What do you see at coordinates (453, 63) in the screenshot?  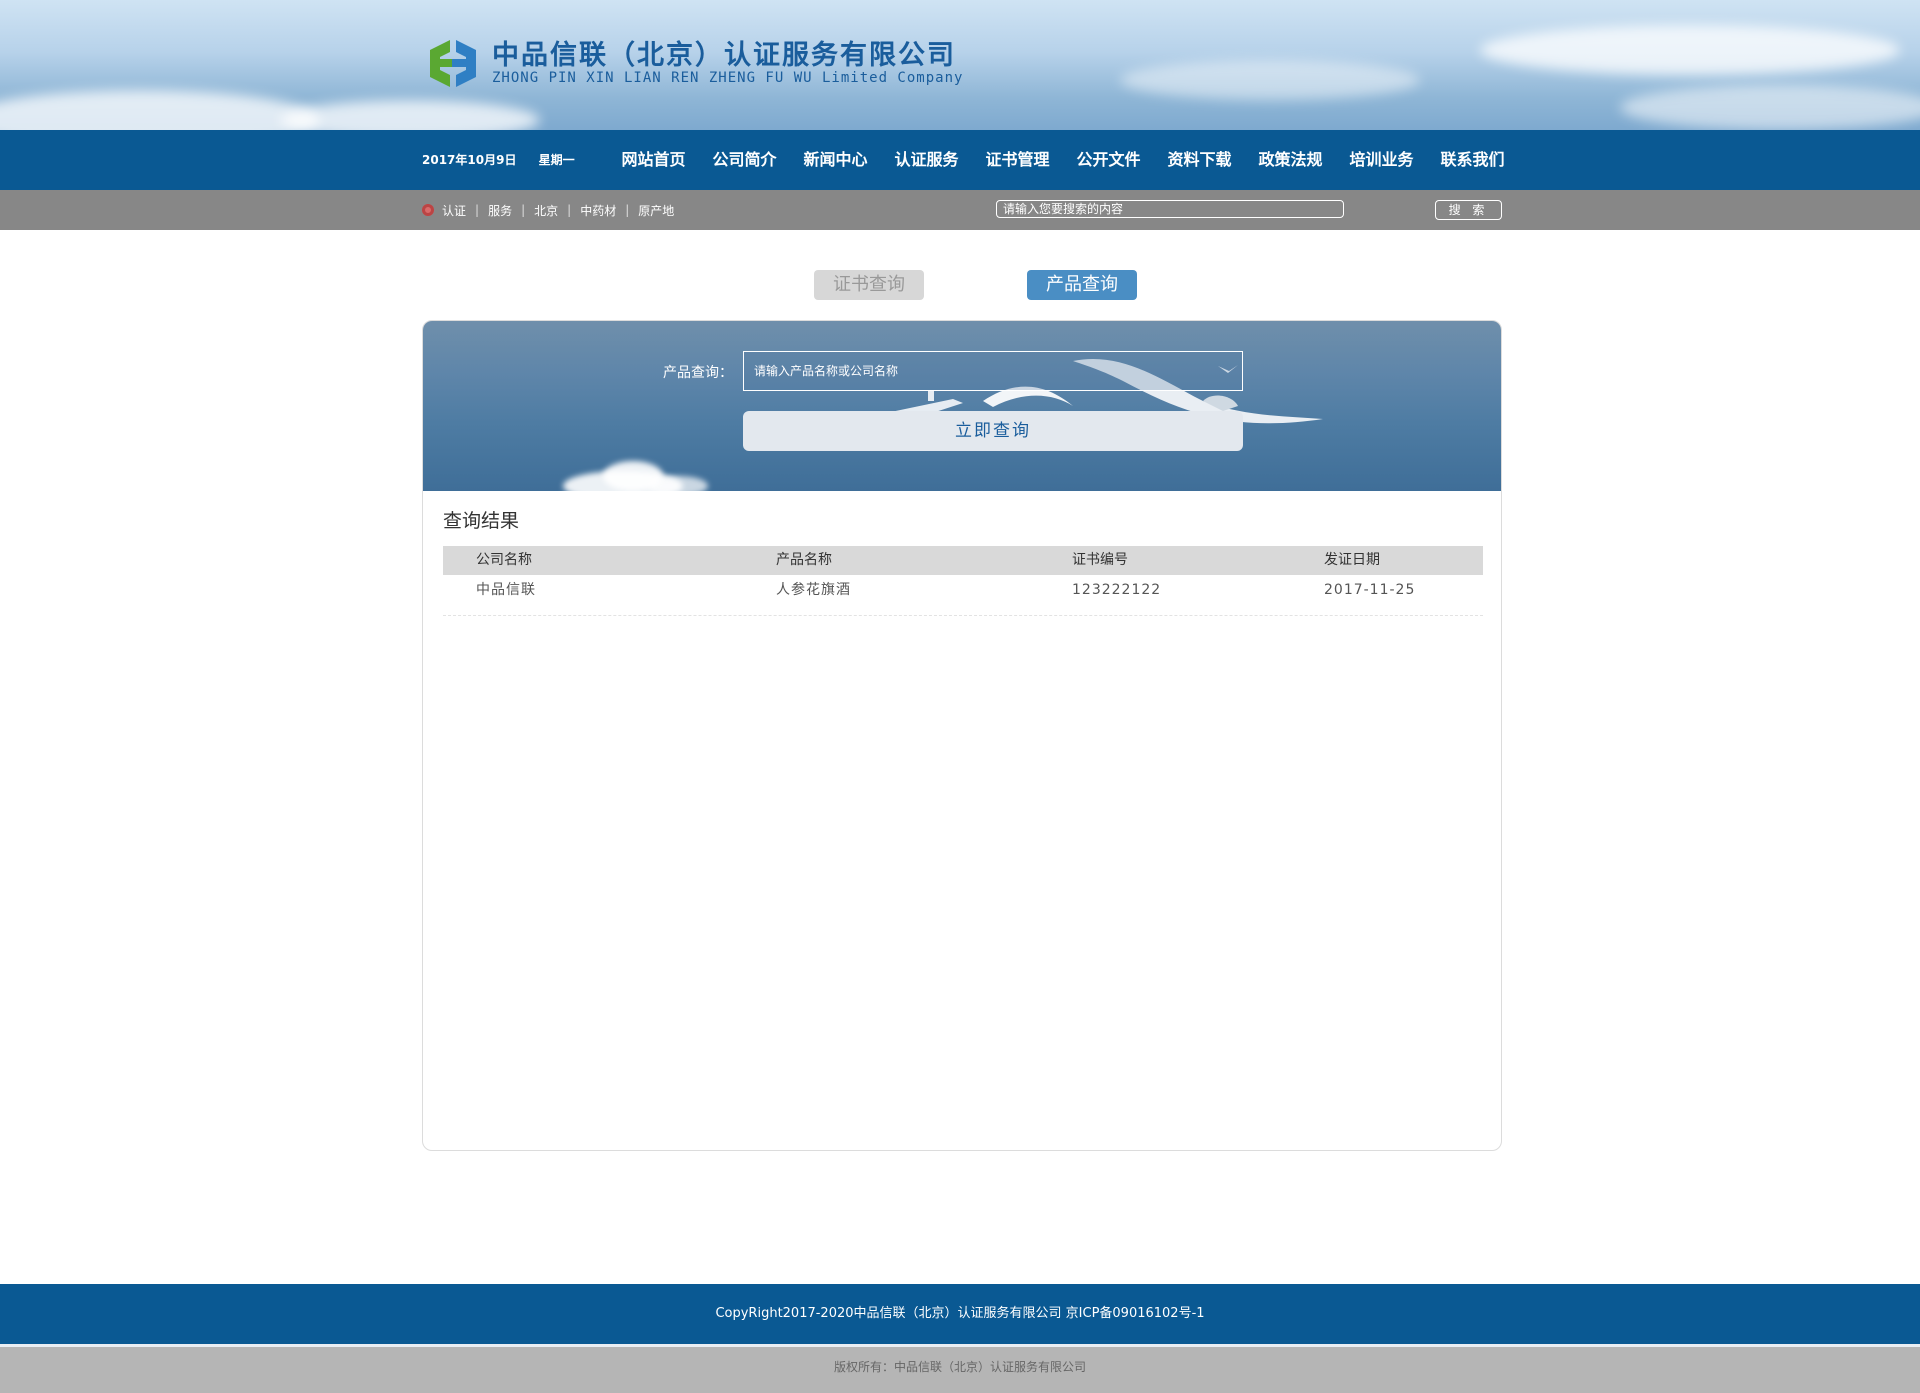 I see `company-logo-icon` at bounding box center [453, 63].